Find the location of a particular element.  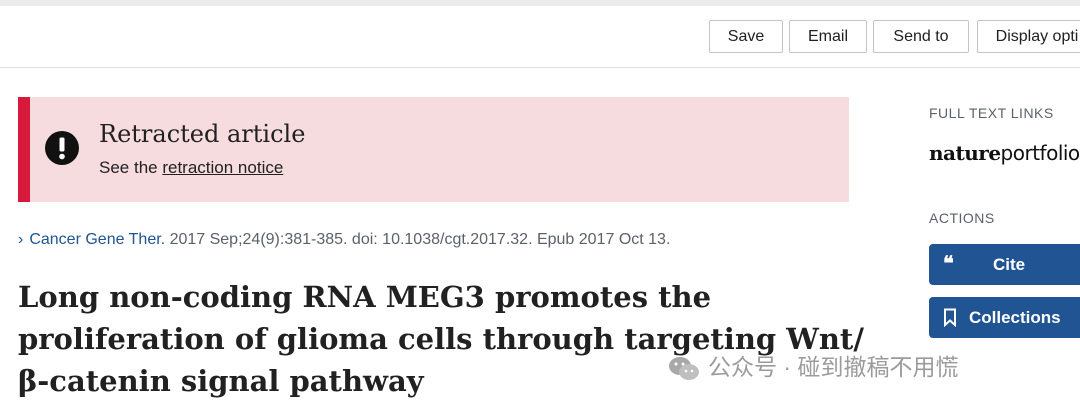

top-strip is located at coordinates (540, 3).